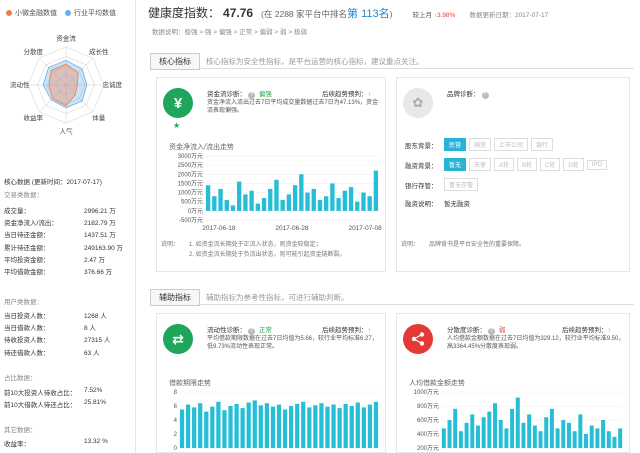 This screenshot has width=640, height=453. I want to click on stat-label: 资金净流入/流出：, so click(31, 224).